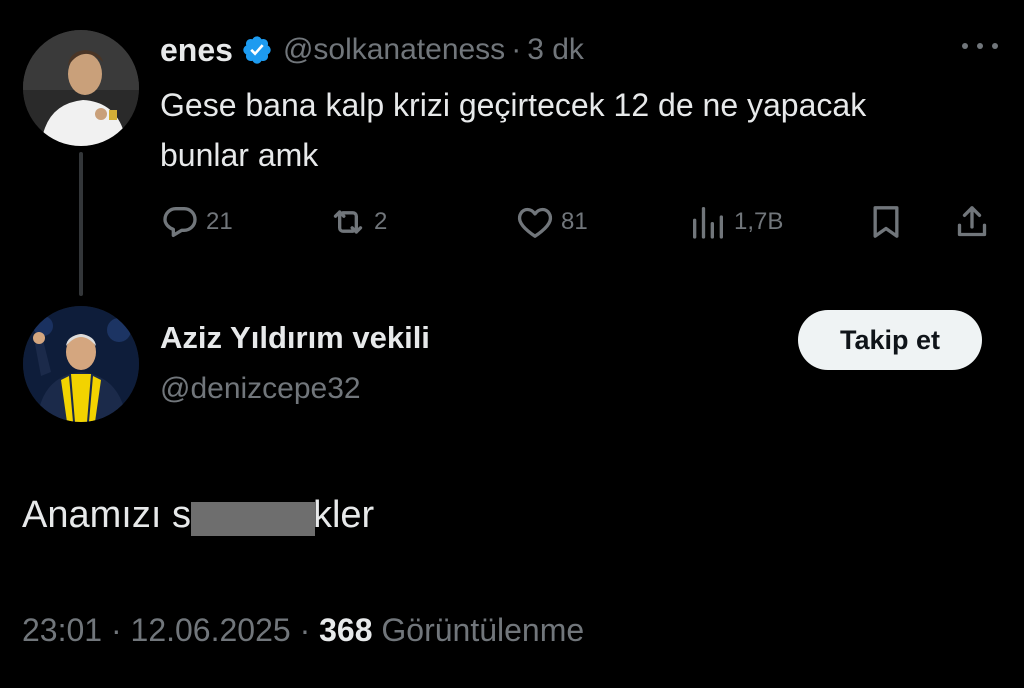 This screenshot has width=1024, height=688. I want to click on retweet-icon, so click(348, 222).